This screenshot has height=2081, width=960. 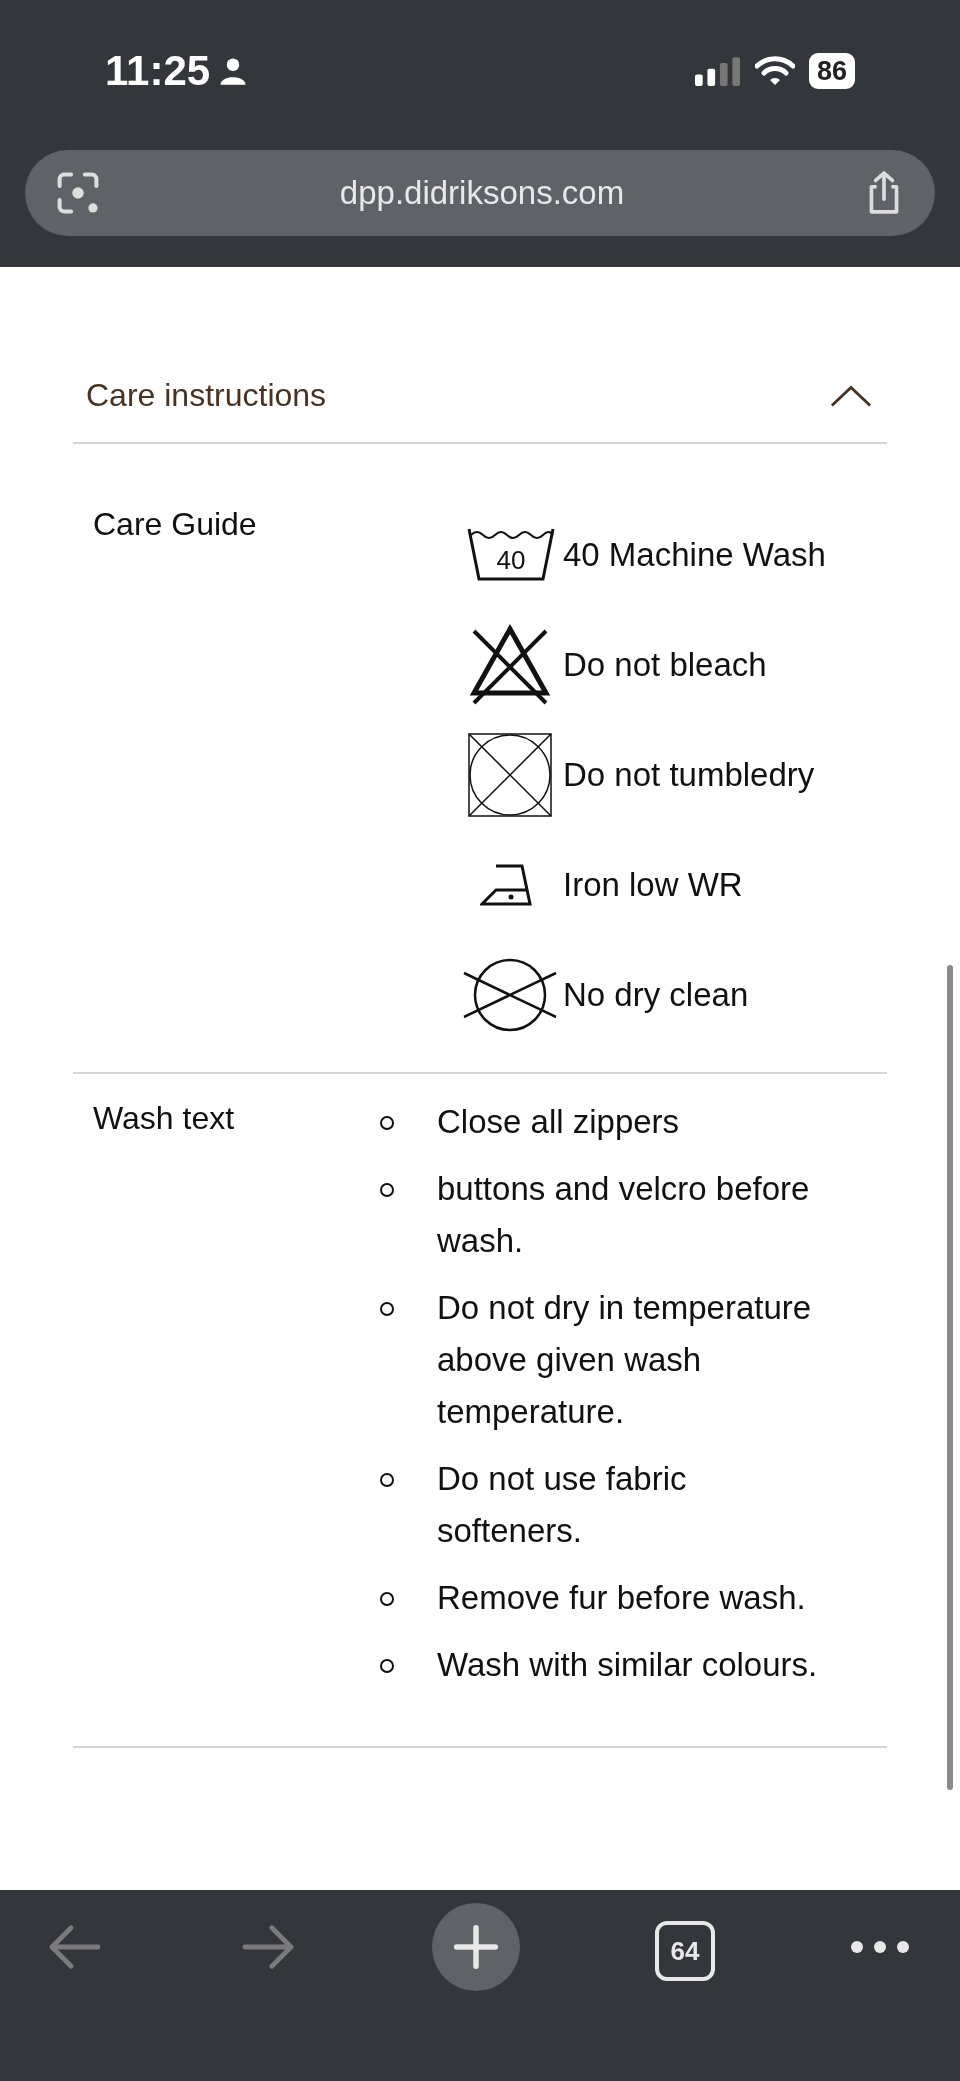 I want to click on care-label: Do not tumbledry, so click(x=688, y=775).